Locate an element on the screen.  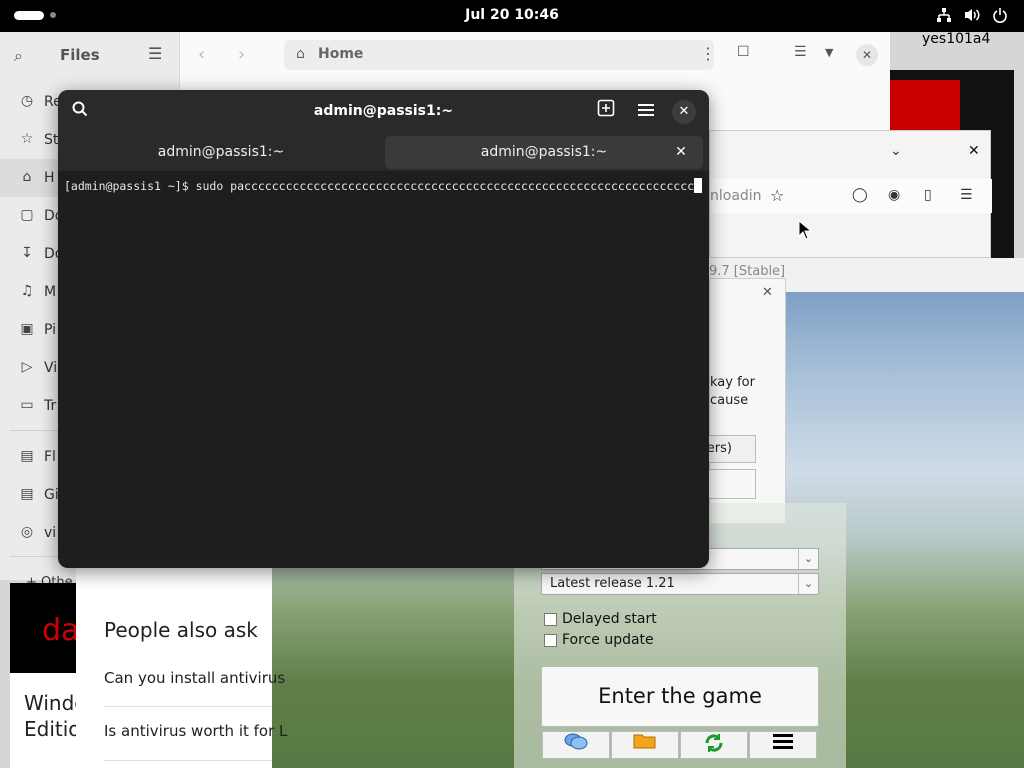
terminal-tab-bar: admin@passis1:~ admin@passis1:~ ✕ is located at coordinates (383, 152).